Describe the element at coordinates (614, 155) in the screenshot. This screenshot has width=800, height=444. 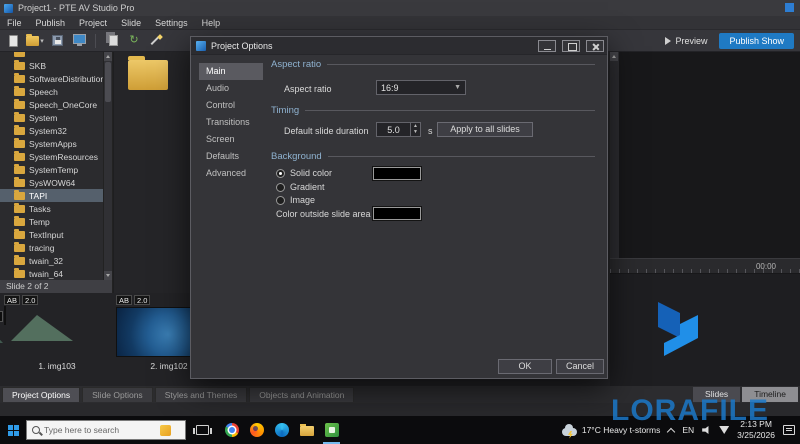
I see `file-pane-scrollbar` at that location.